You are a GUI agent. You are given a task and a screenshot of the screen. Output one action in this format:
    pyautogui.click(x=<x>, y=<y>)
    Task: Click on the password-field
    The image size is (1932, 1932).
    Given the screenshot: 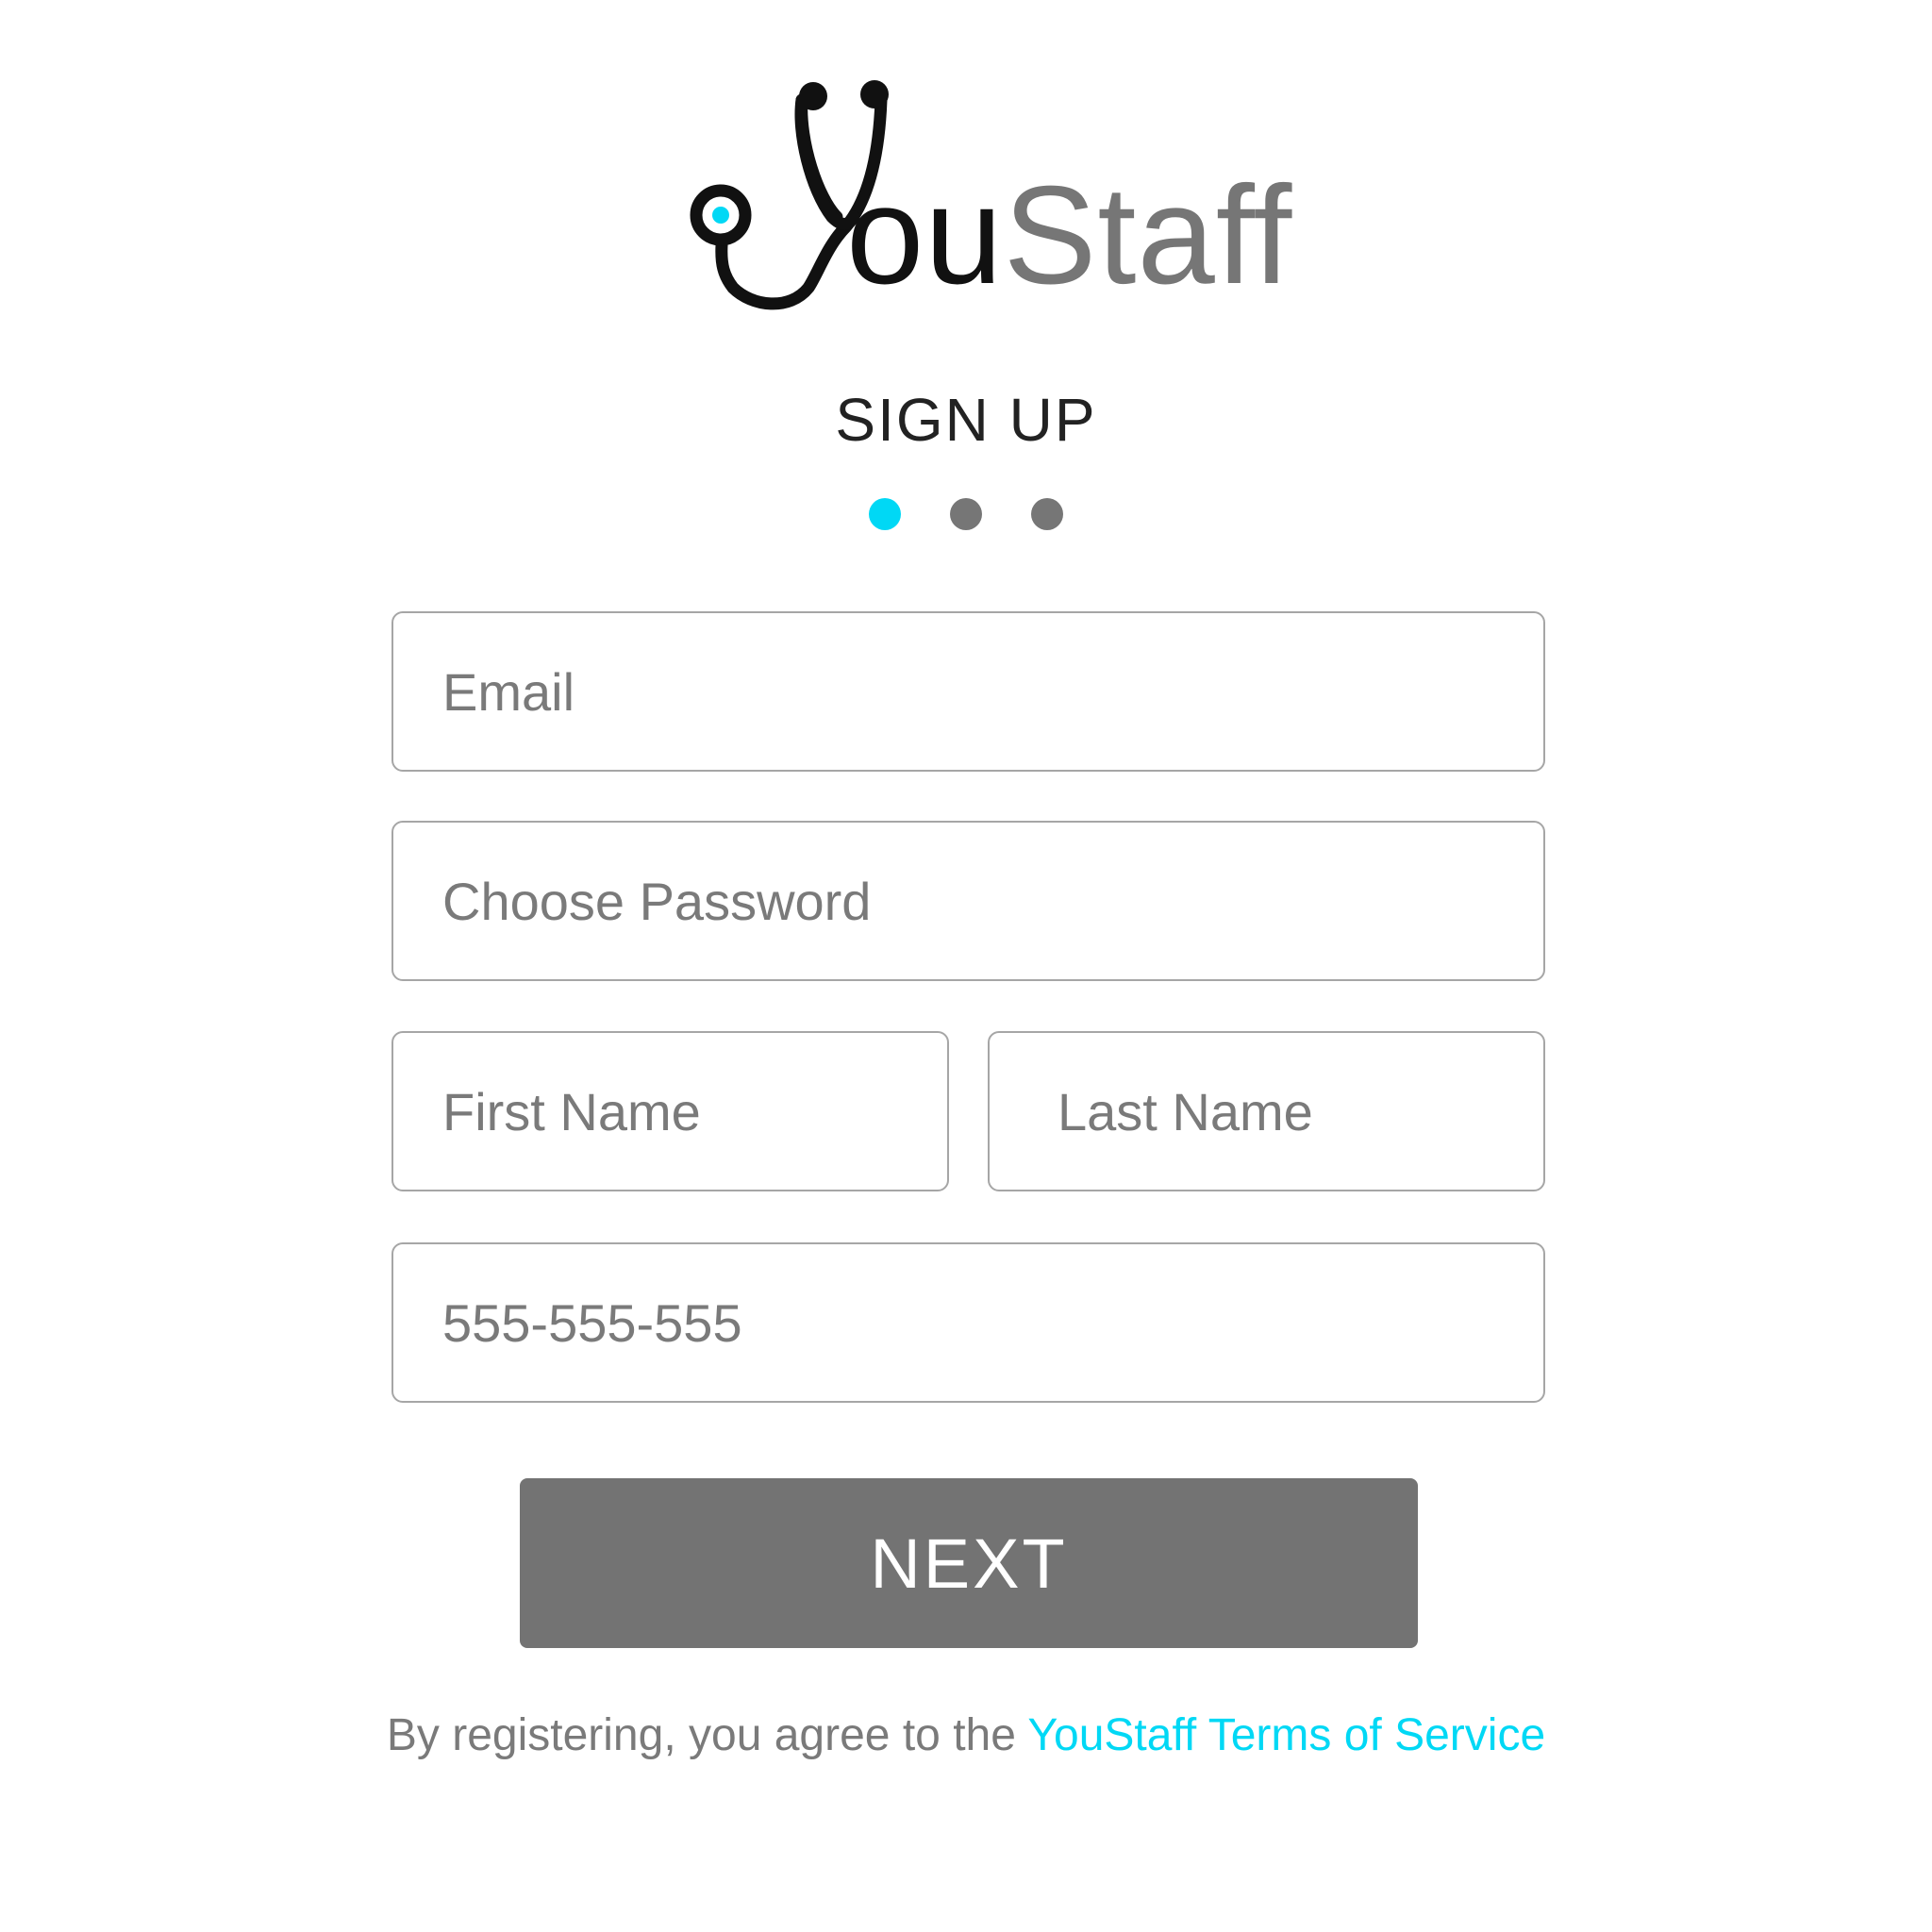 What is the action you would take?
    pyautogui.click(x=968, y=901)
    